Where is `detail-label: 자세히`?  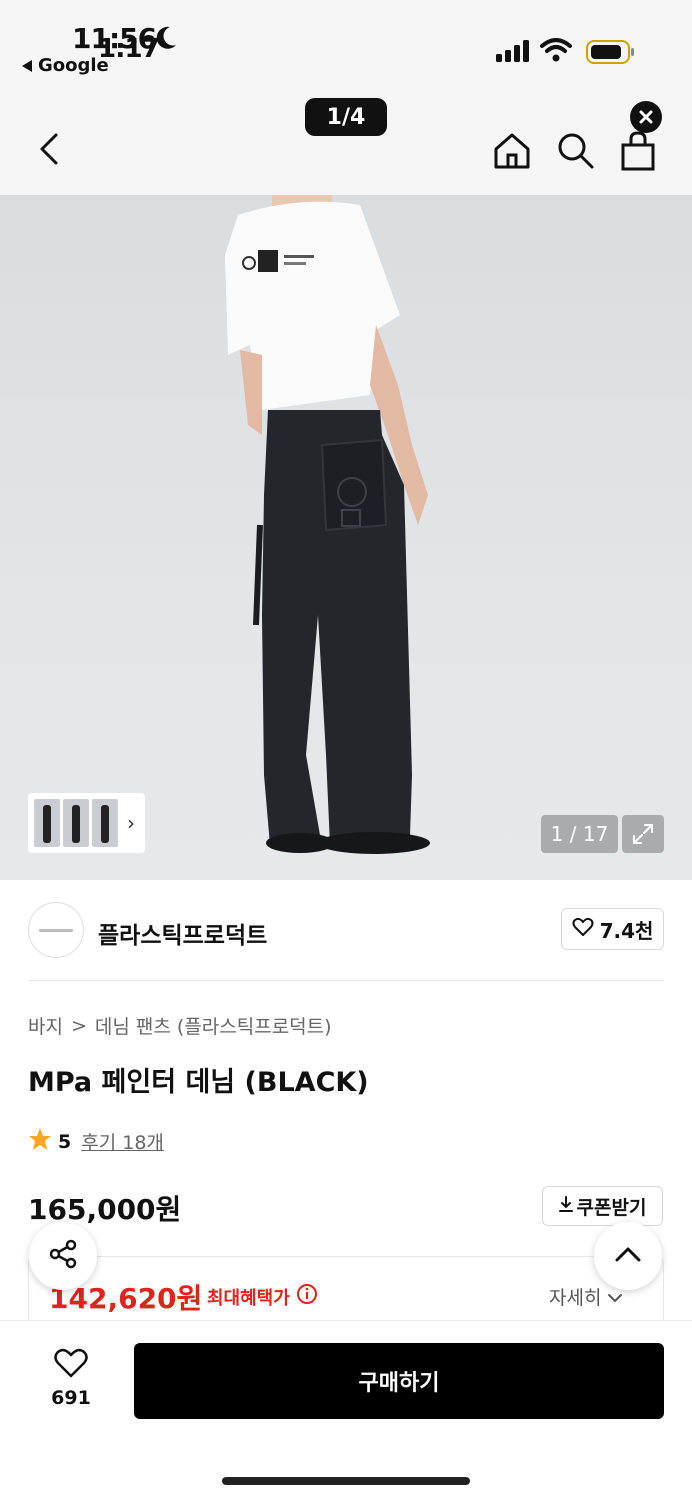
detail-label: 자세히 is located at coordinates (575, 1298).